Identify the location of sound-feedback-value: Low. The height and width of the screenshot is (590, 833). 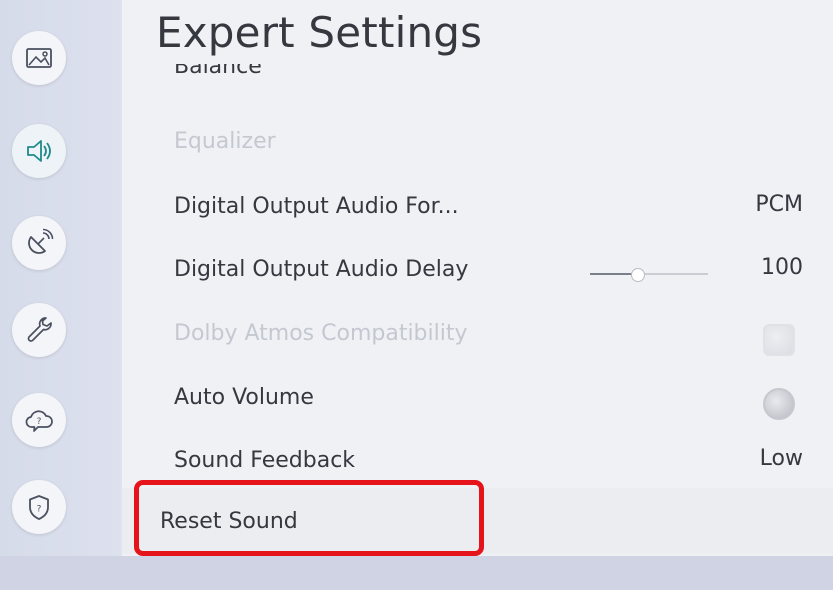
(781, 458).